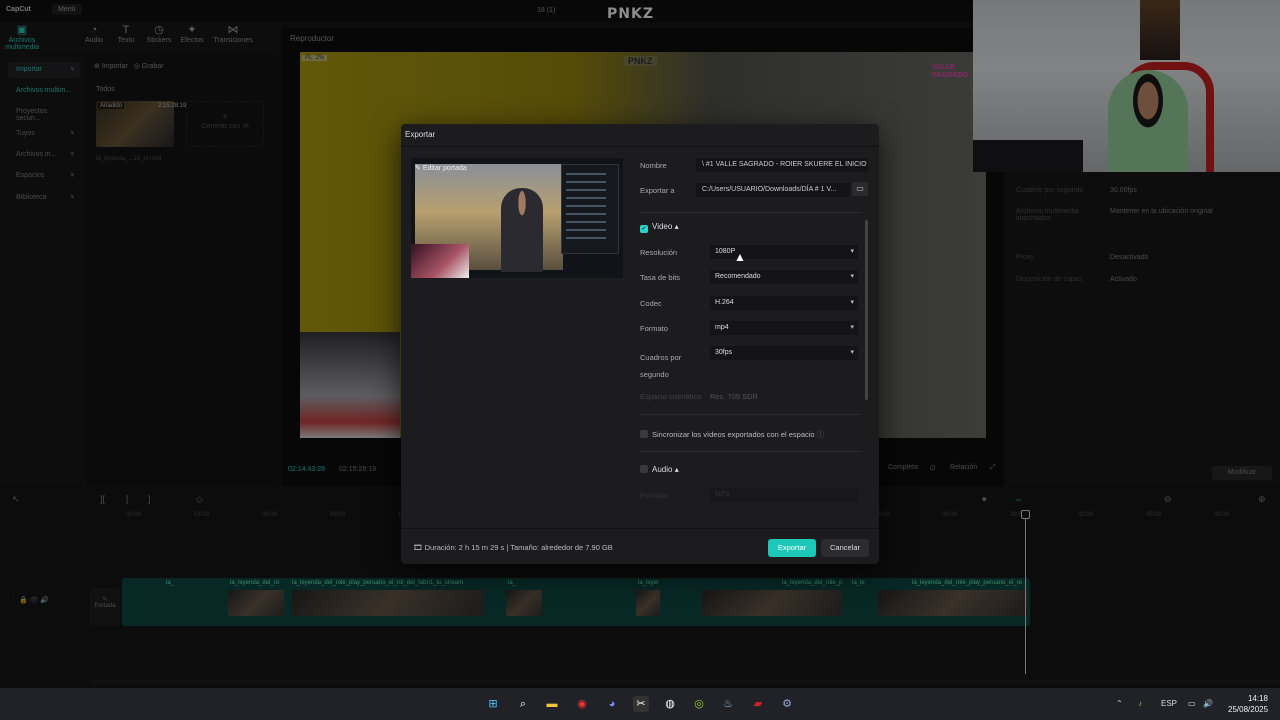 Image resolution: width=1280 pixels, height=720 pixels. What do you see at coordinates (552, 704) in the screenshot?
I see `folder-icon: ▬` at bounding box center [552, 704].